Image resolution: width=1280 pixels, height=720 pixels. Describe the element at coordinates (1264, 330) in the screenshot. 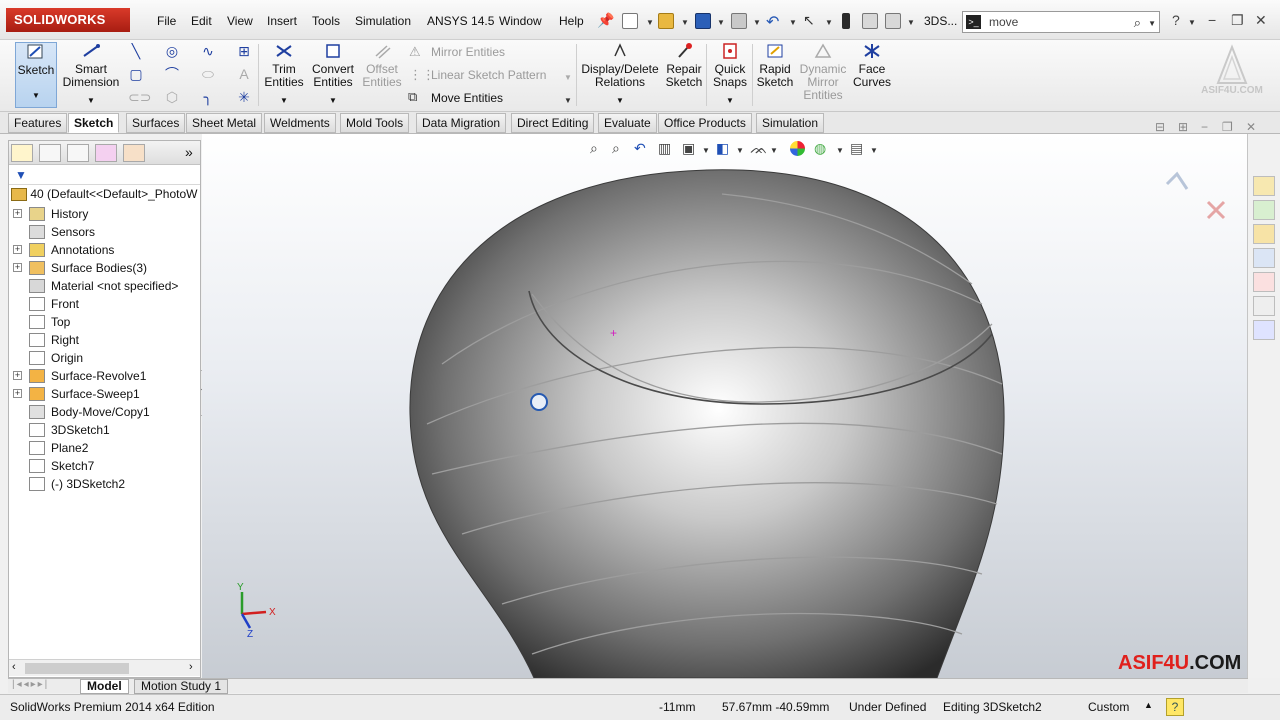

I see `solidworks-forum-icon` at that location.